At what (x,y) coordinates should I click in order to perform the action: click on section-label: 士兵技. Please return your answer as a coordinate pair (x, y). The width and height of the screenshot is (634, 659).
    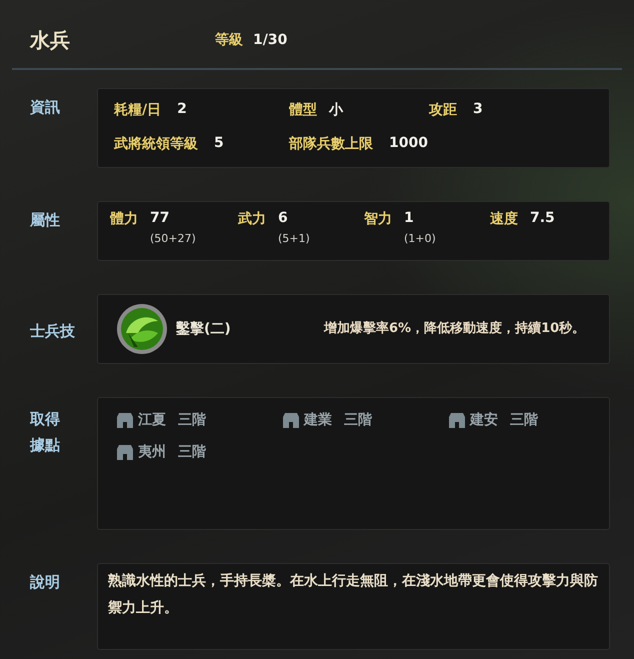
    Looking at the image, I should click on (53, 331).